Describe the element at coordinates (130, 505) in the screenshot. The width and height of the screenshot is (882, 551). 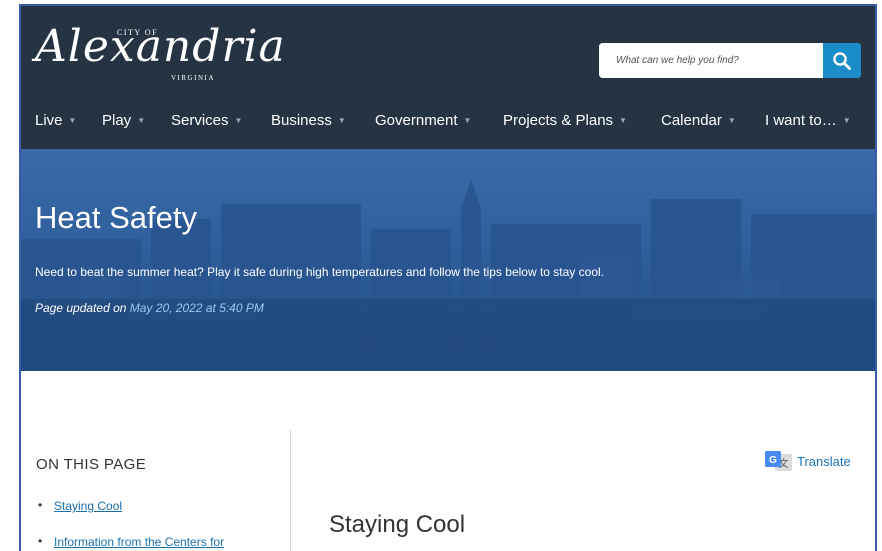
I see `list-item: Staying Cool` at that location.